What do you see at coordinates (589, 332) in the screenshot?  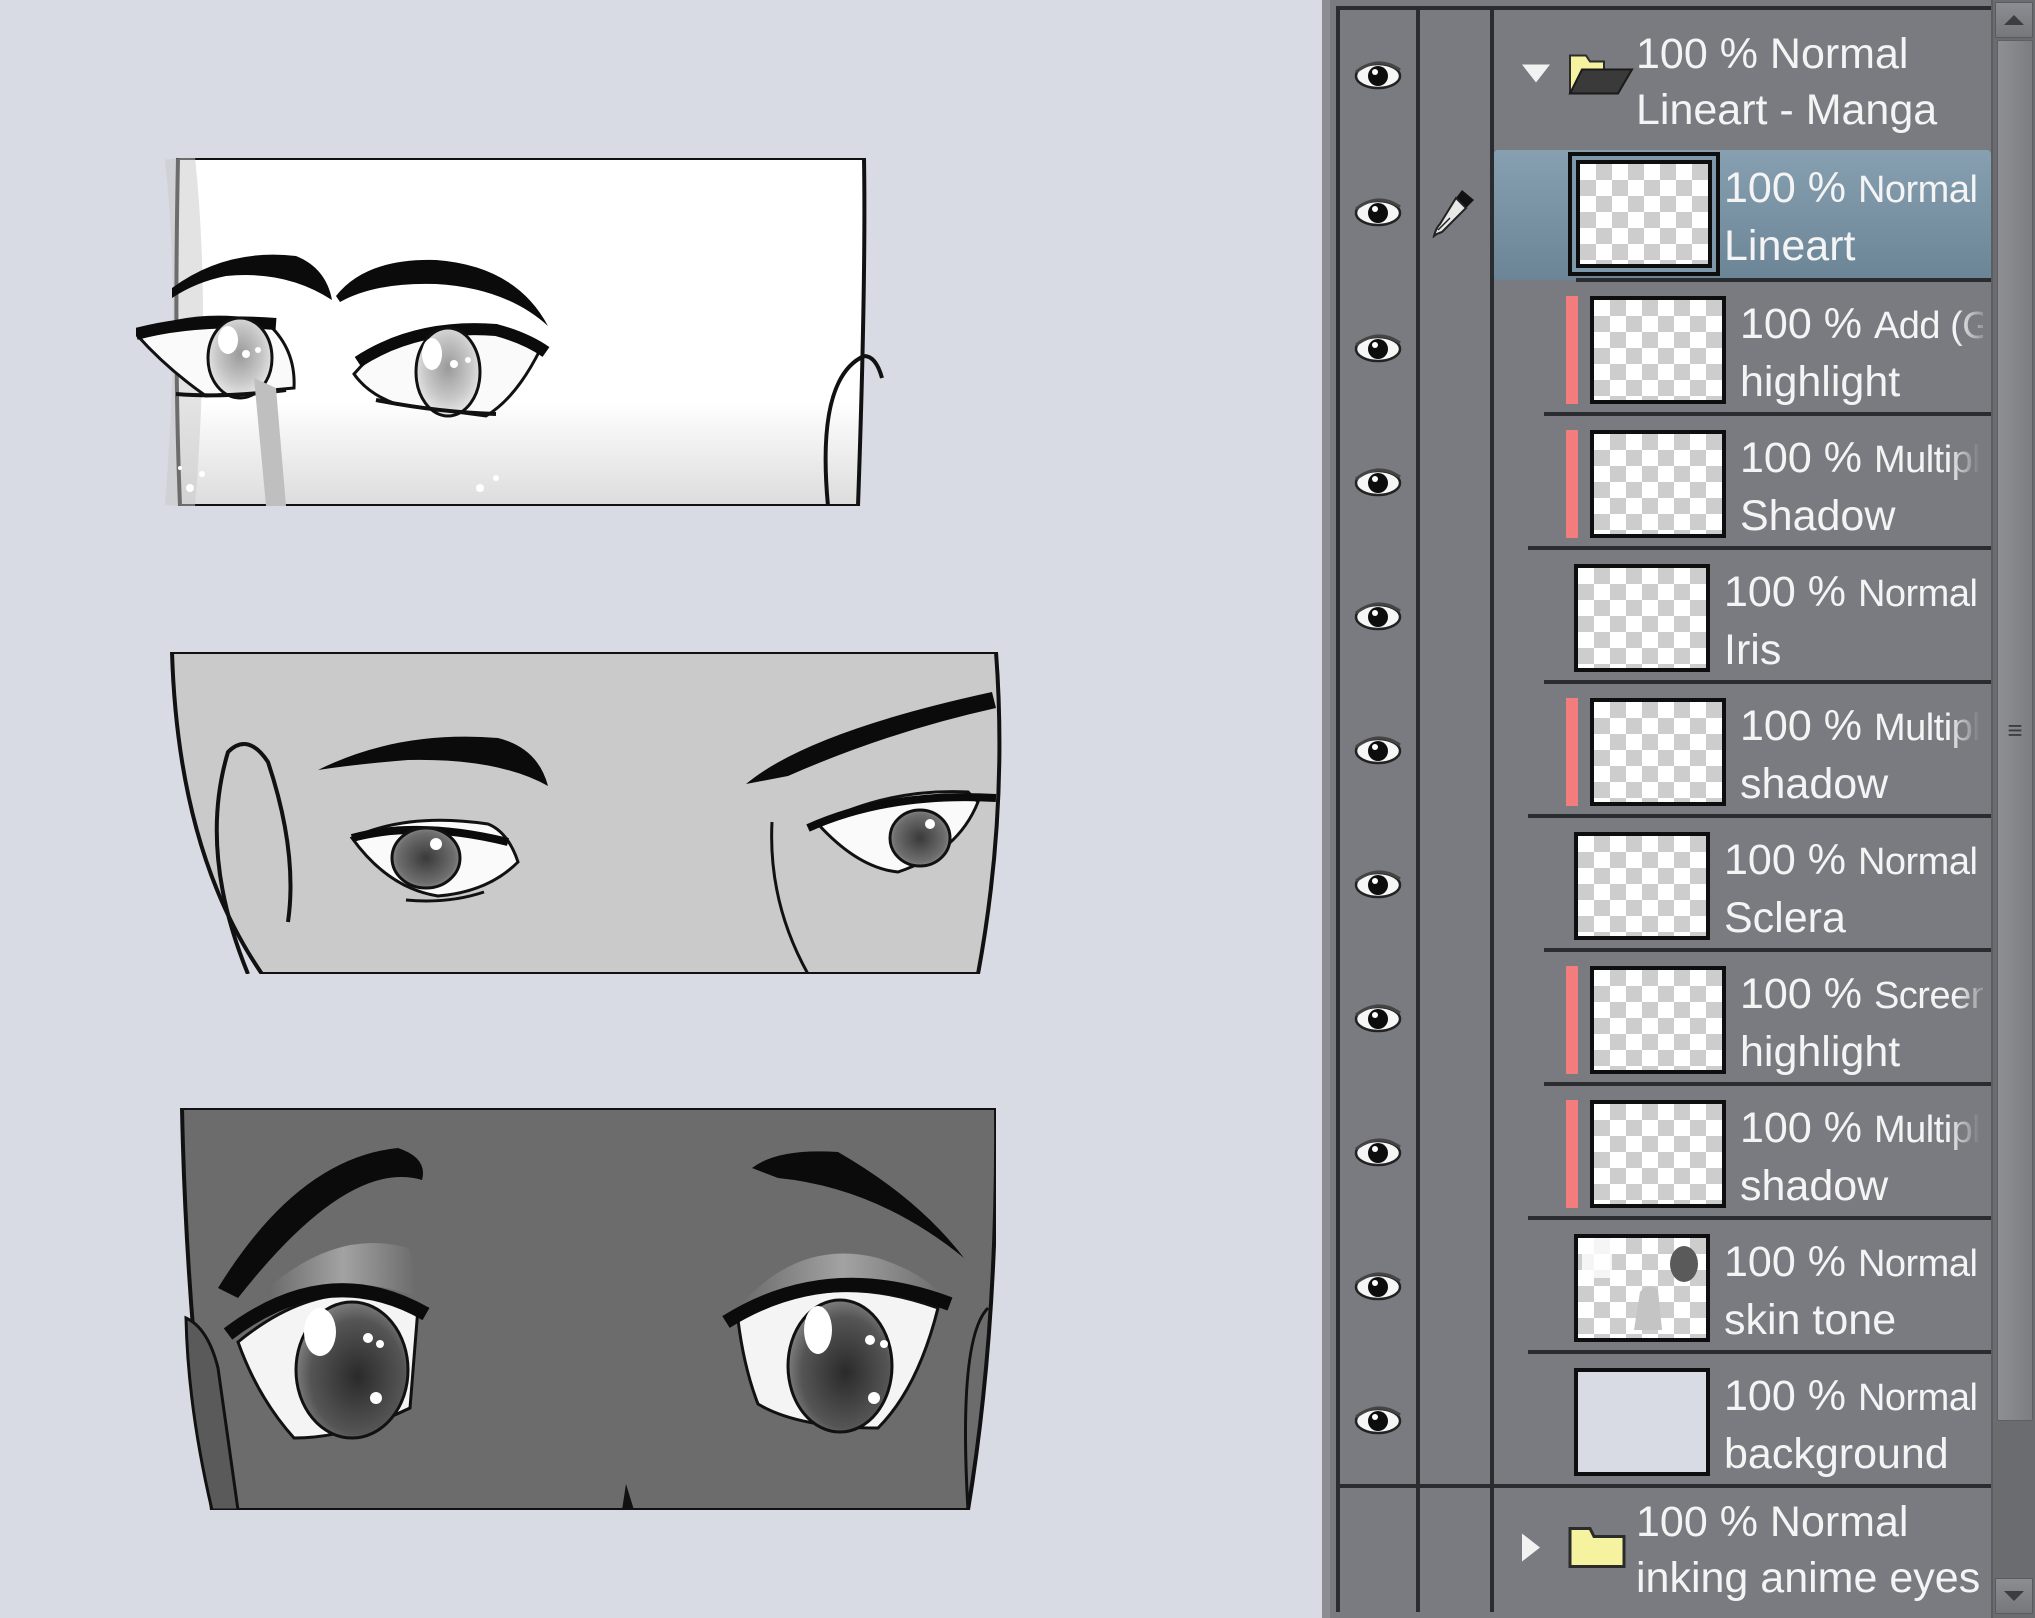 I see `artwork-eyes-white-skin` at bounding box center [589, 332].